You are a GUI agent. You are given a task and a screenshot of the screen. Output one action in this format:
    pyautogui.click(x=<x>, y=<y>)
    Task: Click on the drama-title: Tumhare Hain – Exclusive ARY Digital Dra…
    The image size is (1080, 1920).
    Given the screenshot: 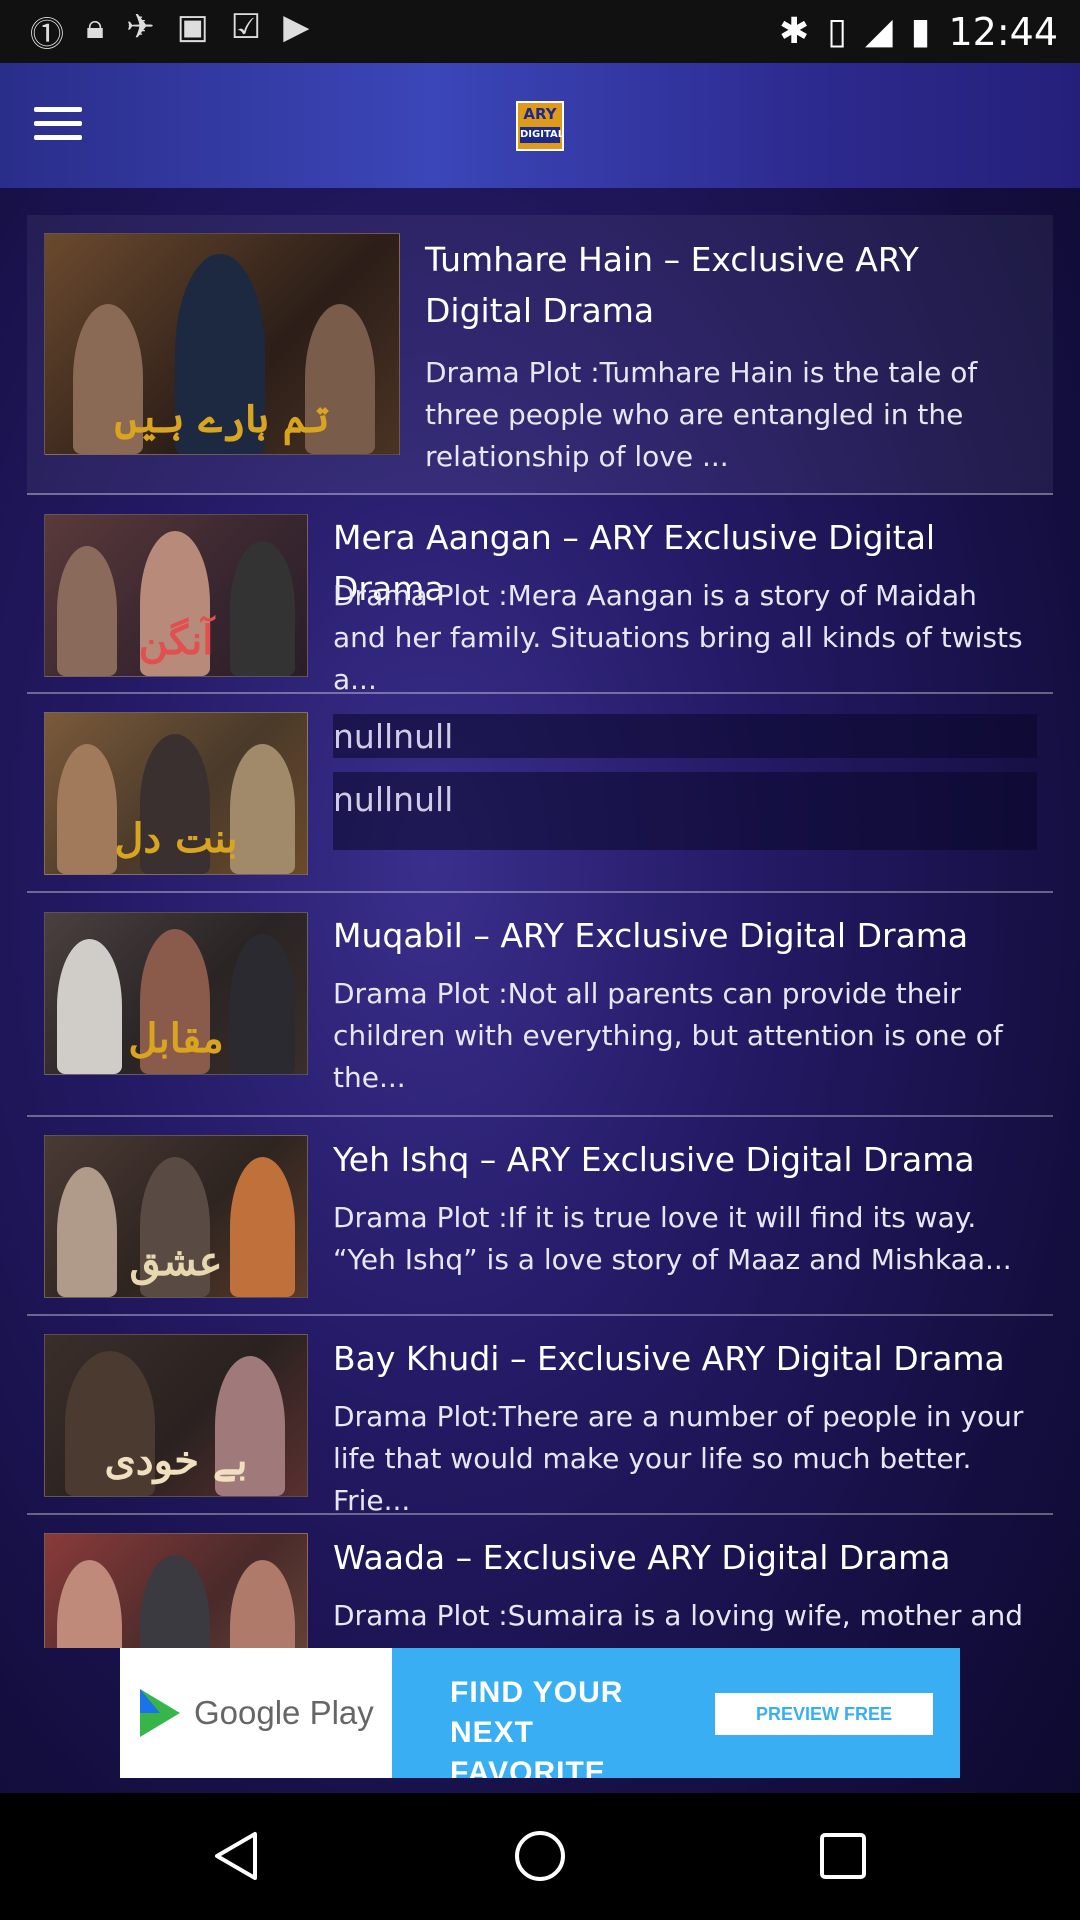 What is the action you would take?
    pyautogui.click(x=730, y=285)
    